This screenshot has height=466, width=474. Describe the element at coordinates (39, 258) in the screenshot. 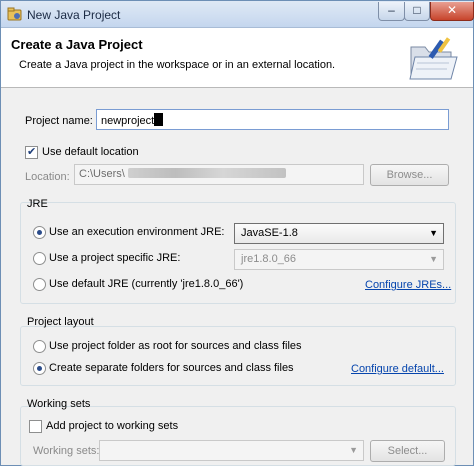

I see `project-specific-jre-radio` at that location.